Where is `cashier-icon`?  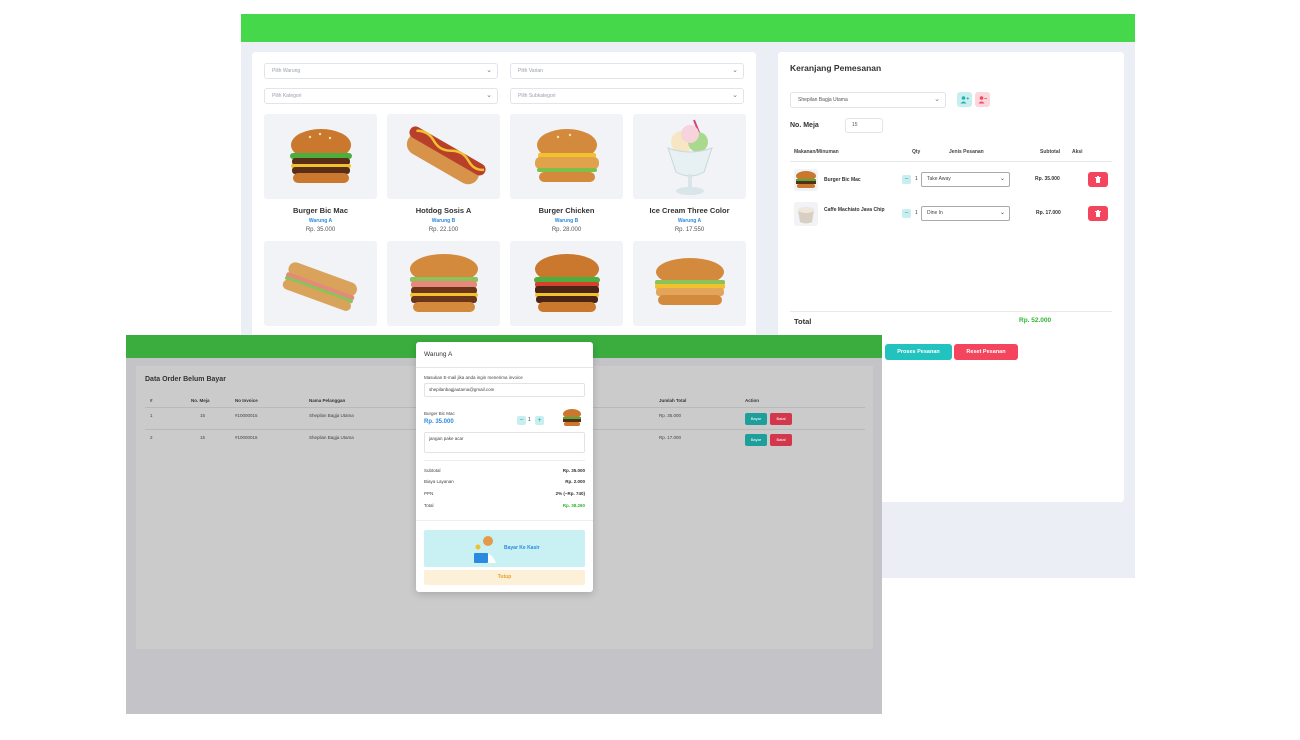 cashier-icon is located at coordinates (485, 549).